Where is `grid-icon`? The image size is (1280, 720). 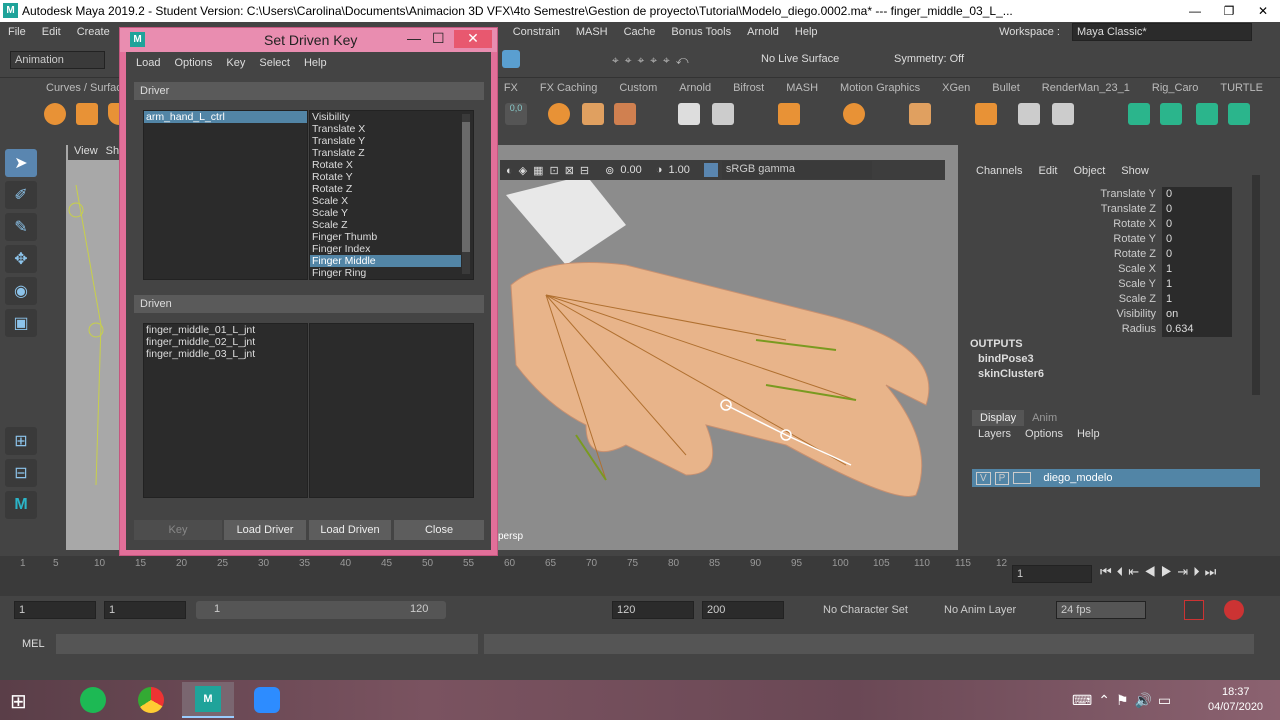 grid-icon is located at coordinates (689, 114).